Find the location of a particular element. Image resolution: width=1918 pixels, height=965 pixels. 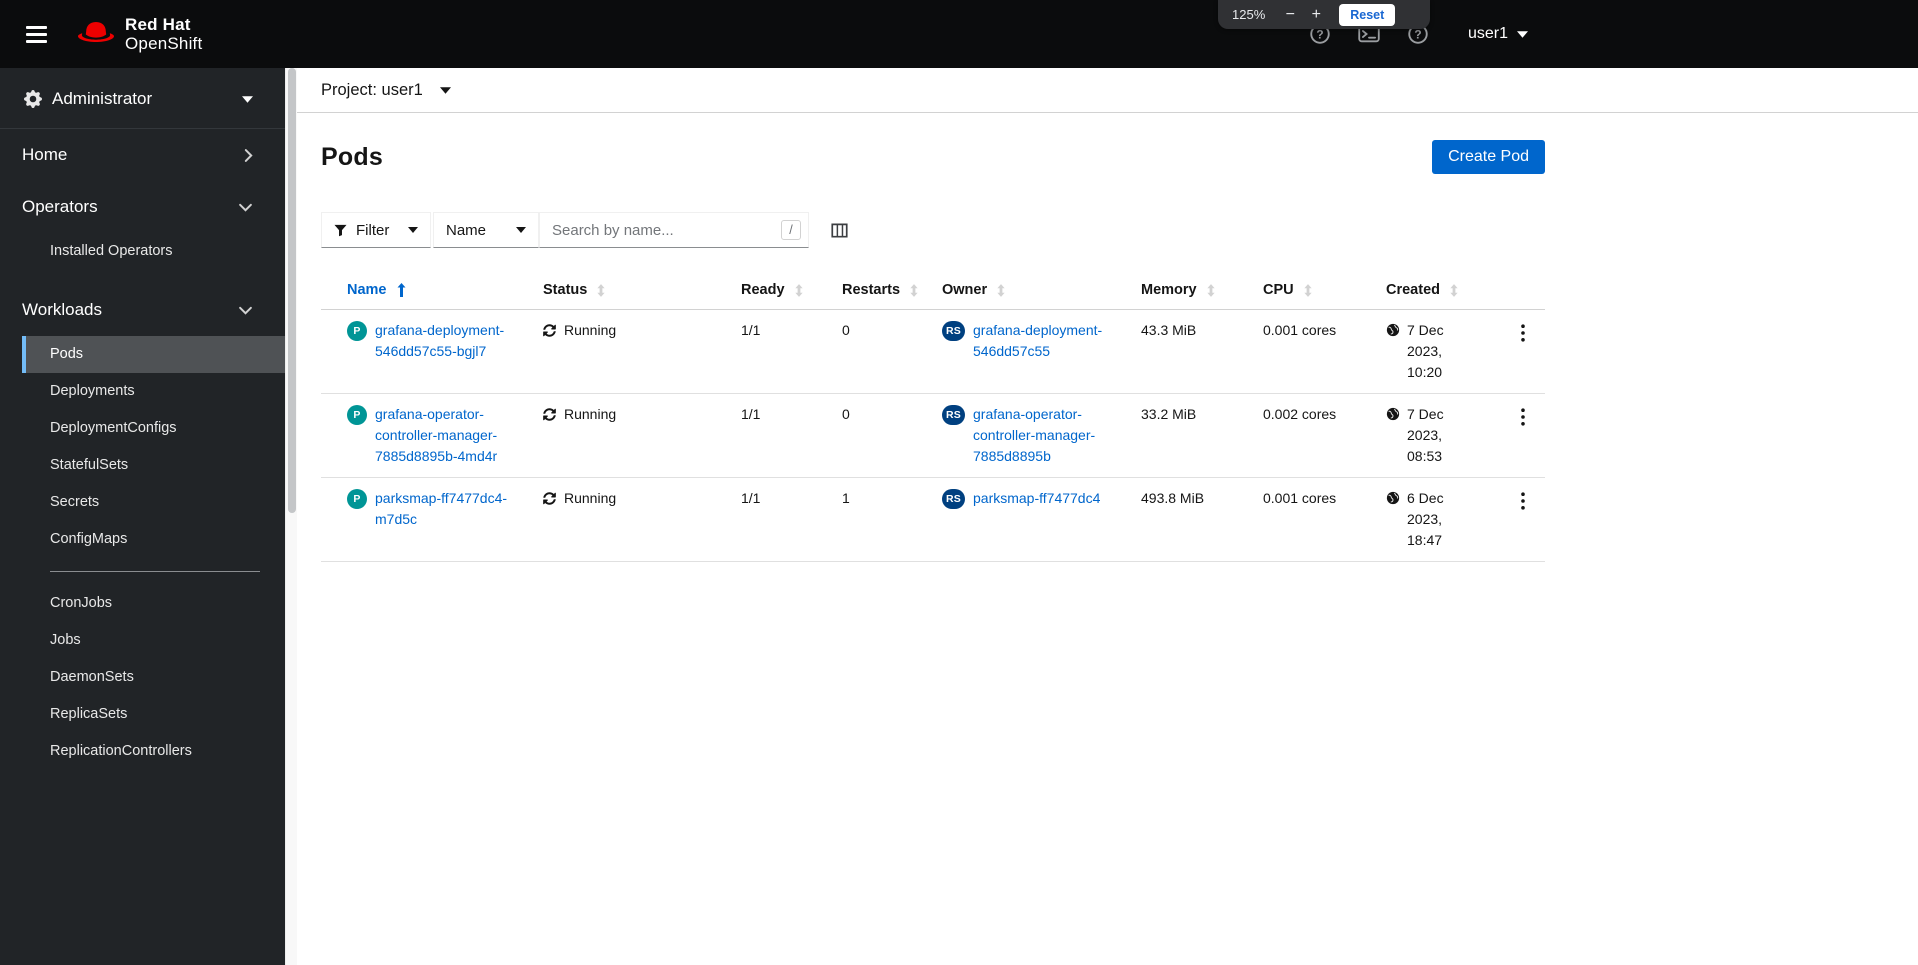

brand-logo: Red Hat OpenShift is located at coordinates (139, 34).